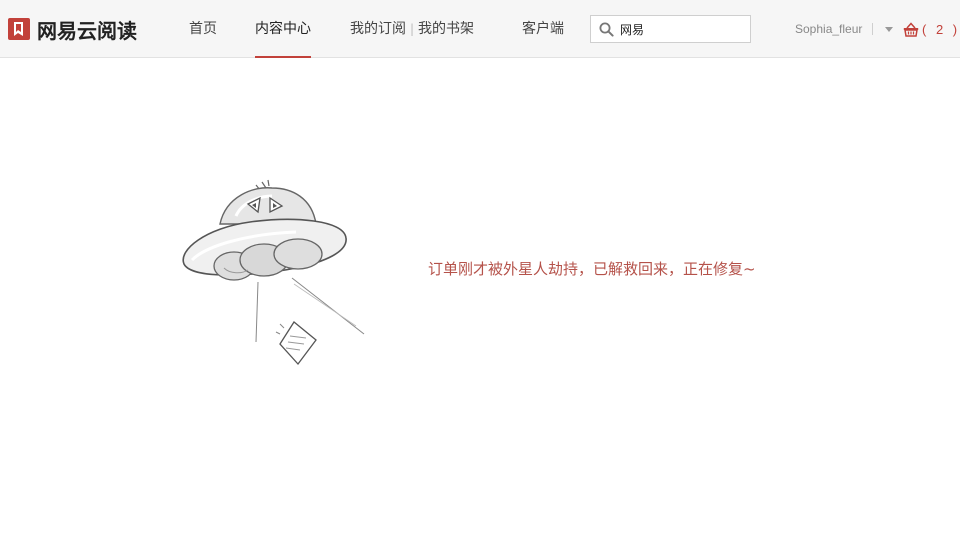  What do you see at coordinates (872, 29) in the screenshot?
I see `user-divider` at bounding box center [872, 29].